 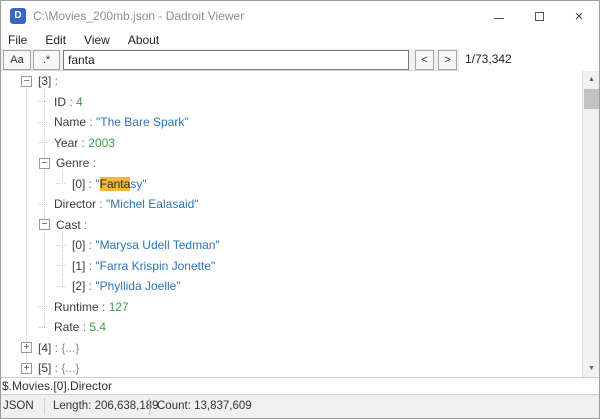 What do you see at coordinates (300, 184) in the screenshot?
I see `tree-row: [0] : " Fanta sy"` at bounding box center [300, 184].